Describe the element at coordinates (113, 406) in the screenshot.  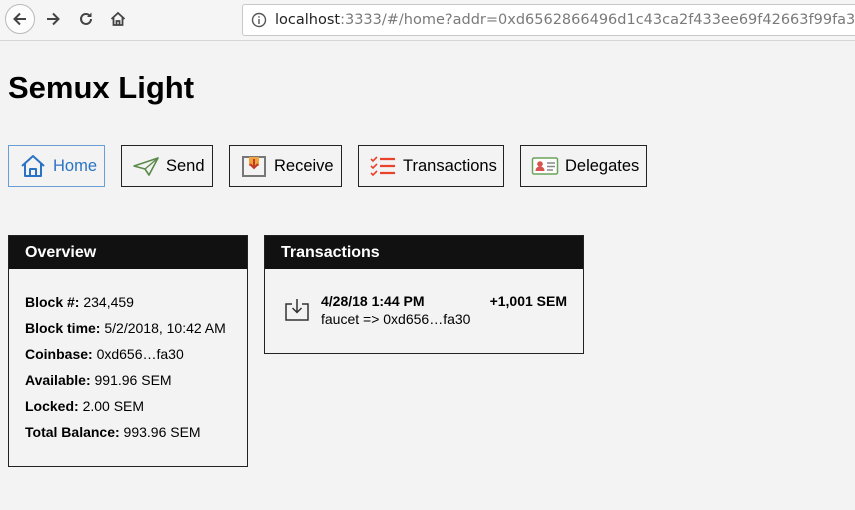
I see `overview-value: 2.00 SEM` at that location.